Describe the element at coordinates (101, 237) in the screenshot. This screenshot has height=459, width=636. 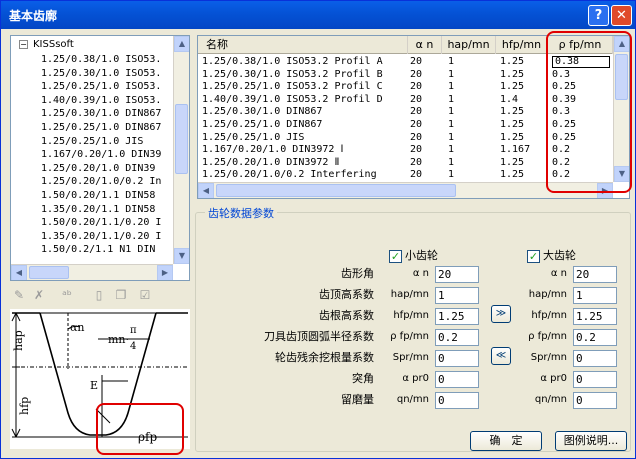
I see `tree-item: 1.35/0.20/1.1/0.20 I` at that location.